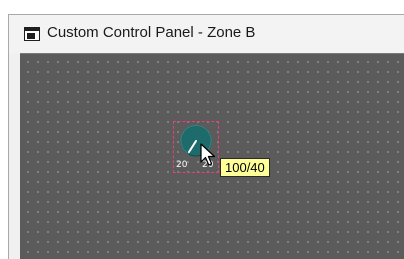  I want to click on title-bar: Custom Control Panel - Zone B, so click(206, 34).